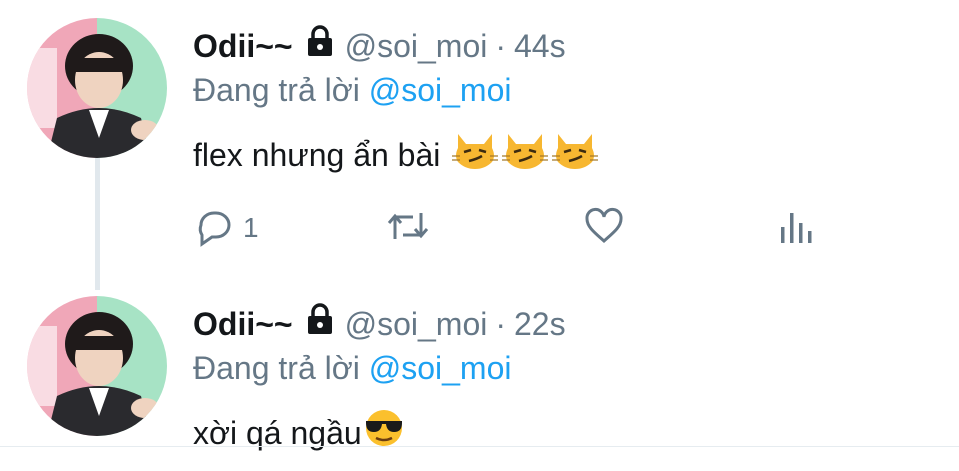 The width and height of the screenshot is (959, 471). I want to click on tweet-text: flex nhưng ẩn bài, so click(396, 154).